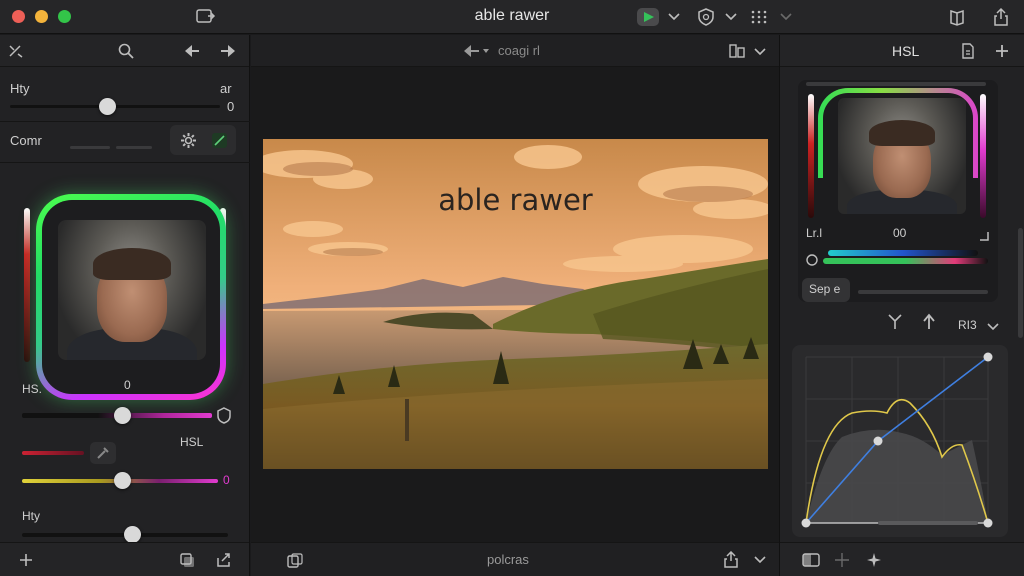  I want to click on bottom-slider-label: Hty, so click(31, 516).